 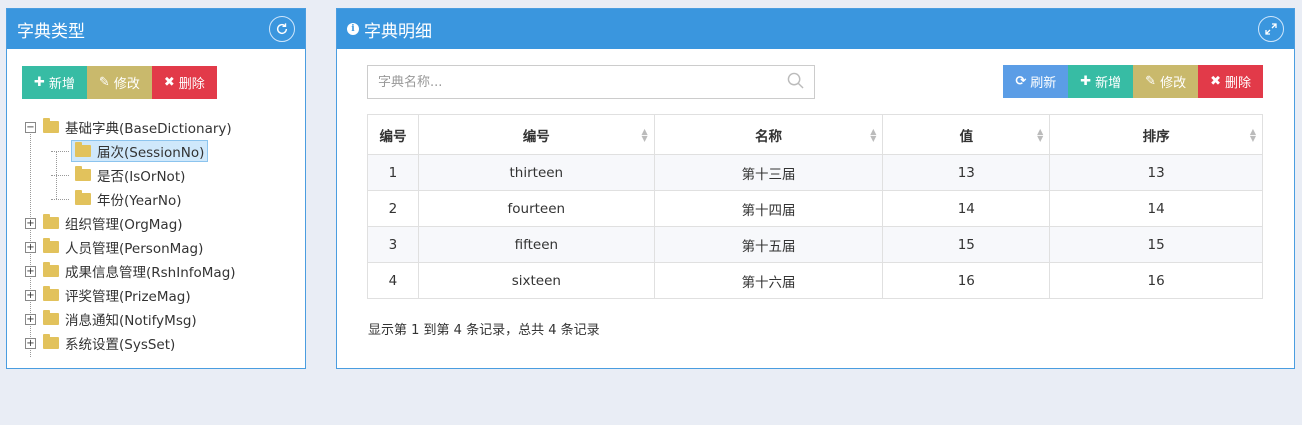 I want to click on tree-node-rsh-info-mag: + 成果信息管理(RshInfoMag), so click(x=160, y=271).